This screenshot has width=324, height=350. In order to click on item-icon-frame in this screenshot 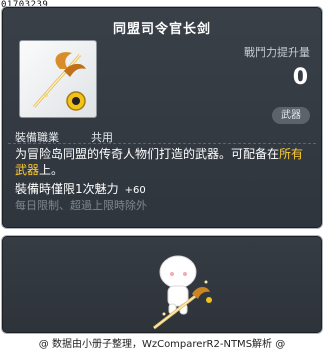, I will do `click(58, 79)`.